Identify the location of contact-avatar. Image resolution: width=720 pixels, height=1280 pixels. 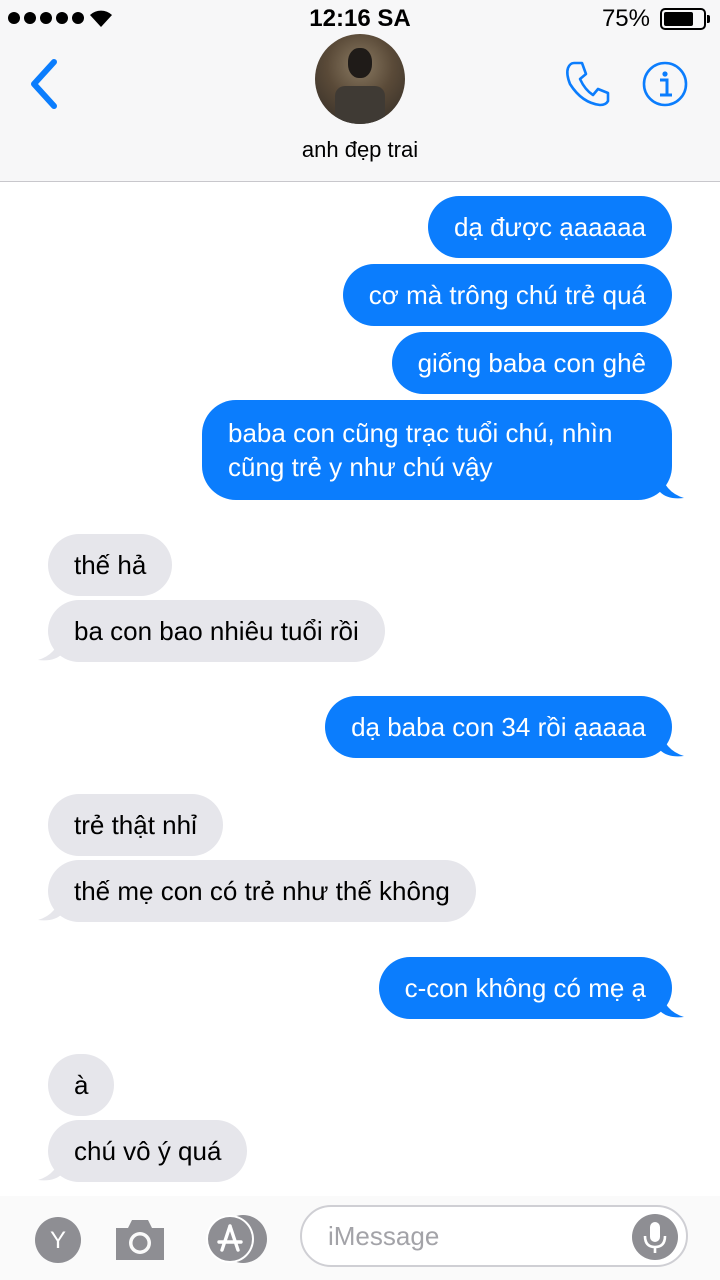
(360, 79).